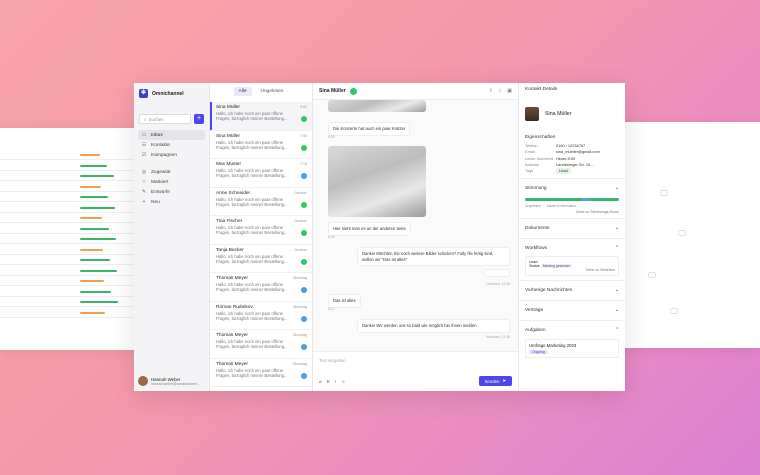  I want to click on sidebar-item-inbox: ▭ Inbox, so click(171, 135).